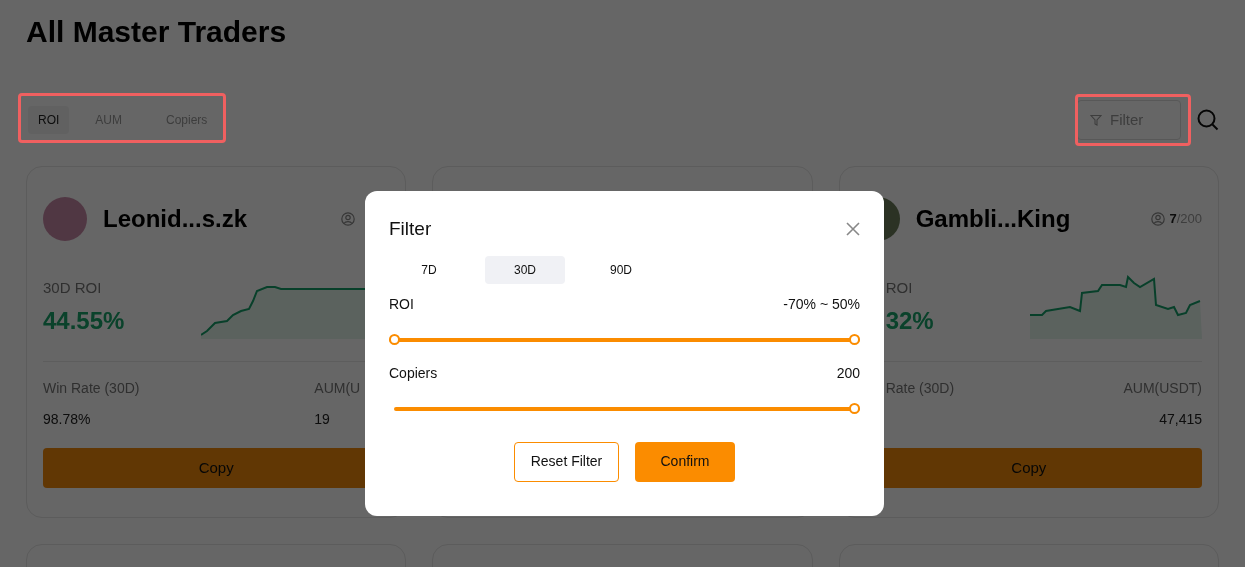 The width and height of the screenshot is (1245, 567). Describe the element at coordinates (525, 269) in the screenshot. I see `period-tab: 30D` at that location.